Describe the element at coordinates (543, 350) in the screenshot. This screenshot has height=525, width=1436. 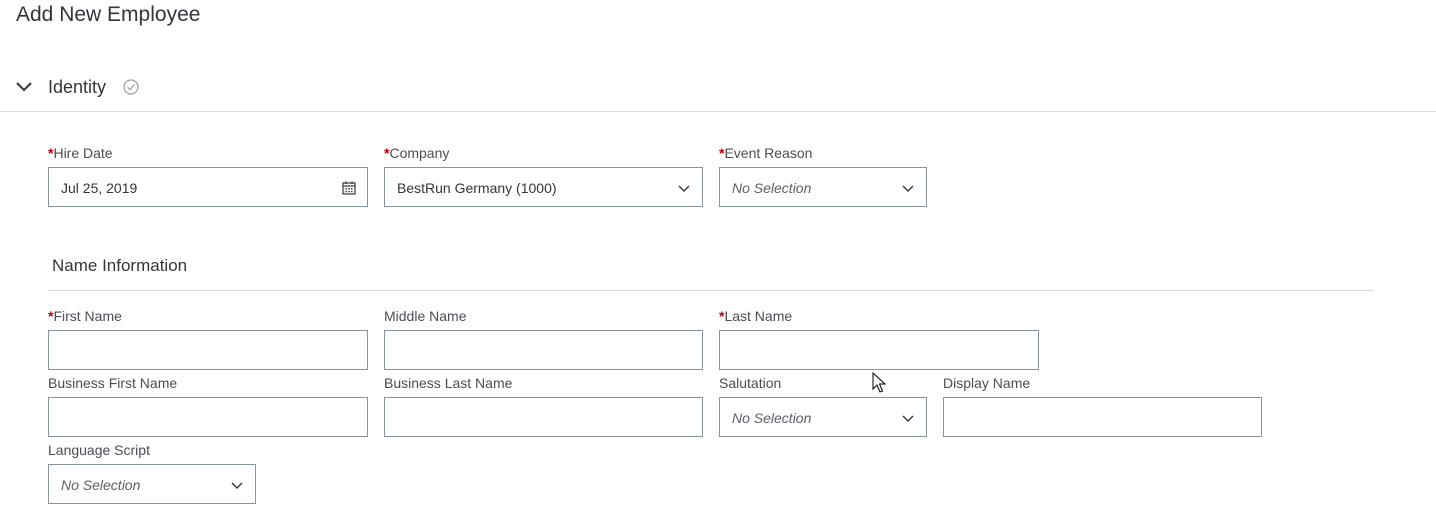
I see `middle-name-input` at that location.